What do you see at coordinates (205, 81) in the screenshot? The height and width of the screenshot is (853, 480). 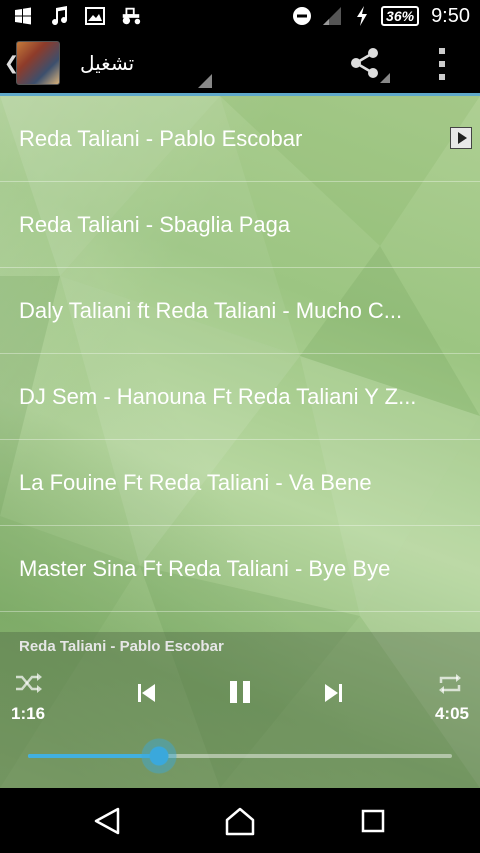 I see `dropdown-indicator-icon` at bounding box center [205, 81].